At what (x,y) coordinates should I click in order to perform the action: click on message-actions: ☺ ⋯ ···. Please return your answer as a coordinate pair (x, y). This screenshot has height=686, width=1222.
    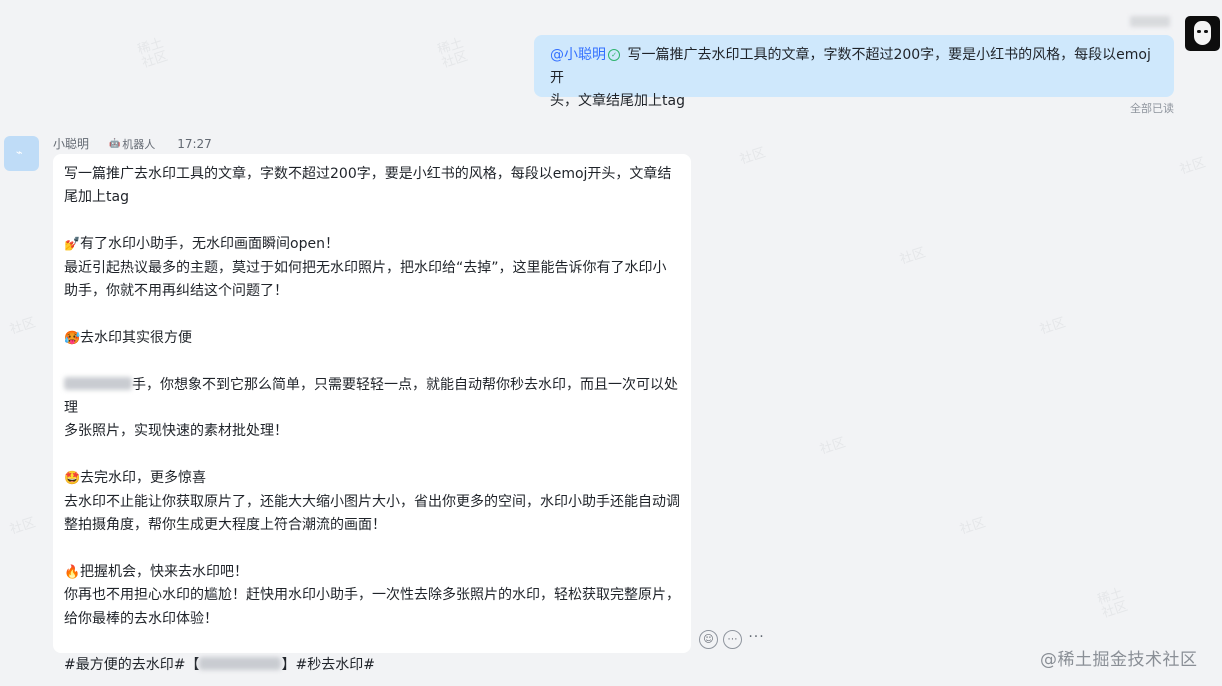
    Looking at the image, I should click on (732, 639).